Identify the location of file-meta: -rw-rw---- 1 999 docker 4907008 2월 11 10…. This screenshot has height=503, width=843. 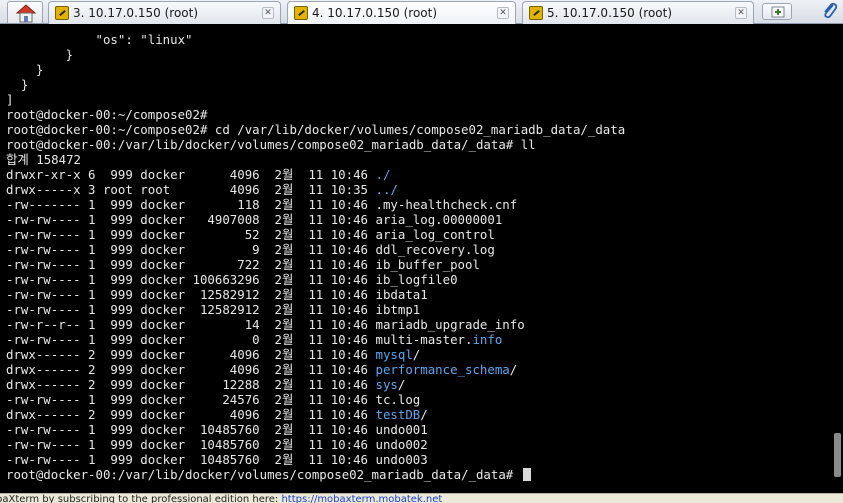
(191, 219).